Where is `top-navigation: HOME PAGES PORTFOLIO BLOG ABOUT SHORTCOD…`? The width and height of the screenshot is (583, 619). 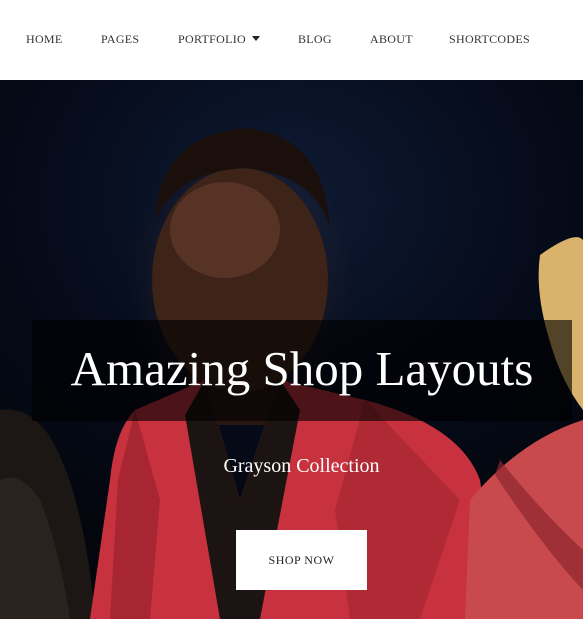
top-navigation: HOME PAGES PORTFOLIO BLOG ABOUT SHORTCOD… is located at coordinates (291, 40).